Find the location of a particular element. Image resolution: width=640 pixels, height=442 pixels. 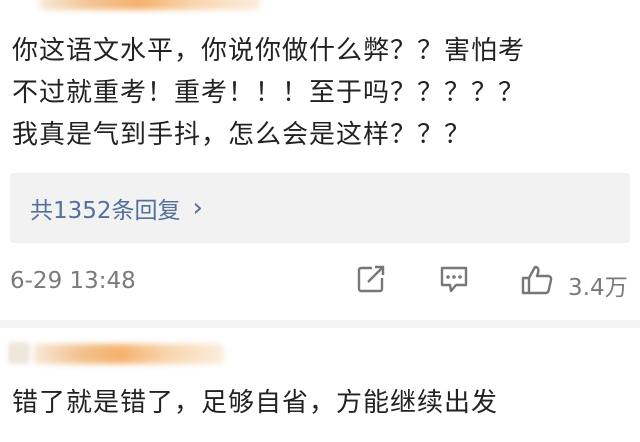

comment-divider is located at coordinates (320, 324).